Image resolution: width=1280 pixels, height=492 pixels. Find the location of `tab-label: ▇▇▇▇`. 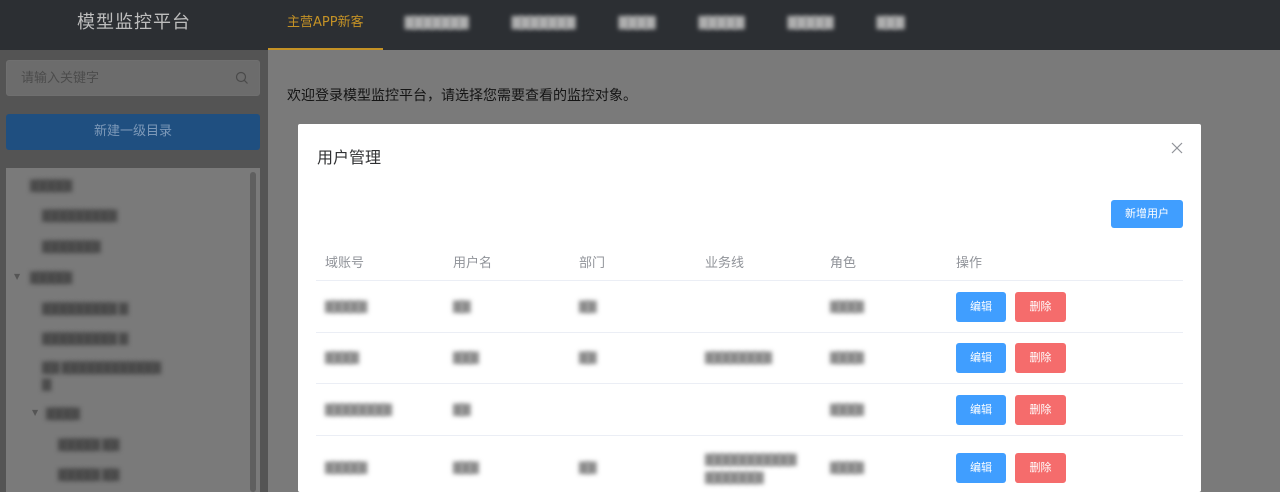

tab-label: ▇▇▇▇ is located at coordinates (637, 22).